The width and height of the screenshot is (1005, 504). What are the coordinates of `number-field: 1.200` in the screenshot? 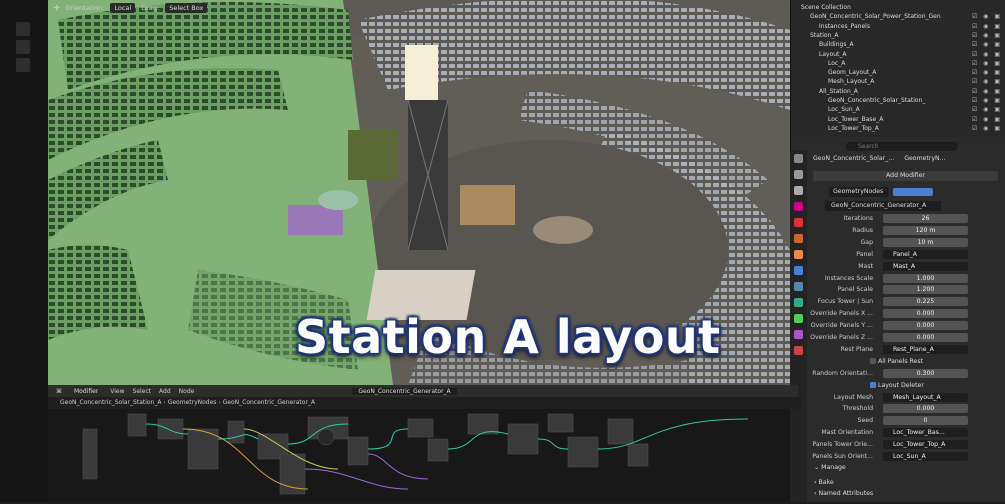 It's located at (925, 290).